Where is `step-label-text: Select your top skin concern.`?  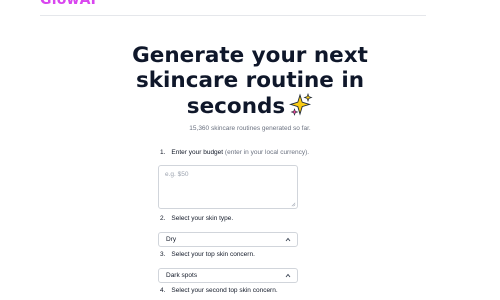
step-label-text: Select your top skin concern. is located at coordinates (213, 254).